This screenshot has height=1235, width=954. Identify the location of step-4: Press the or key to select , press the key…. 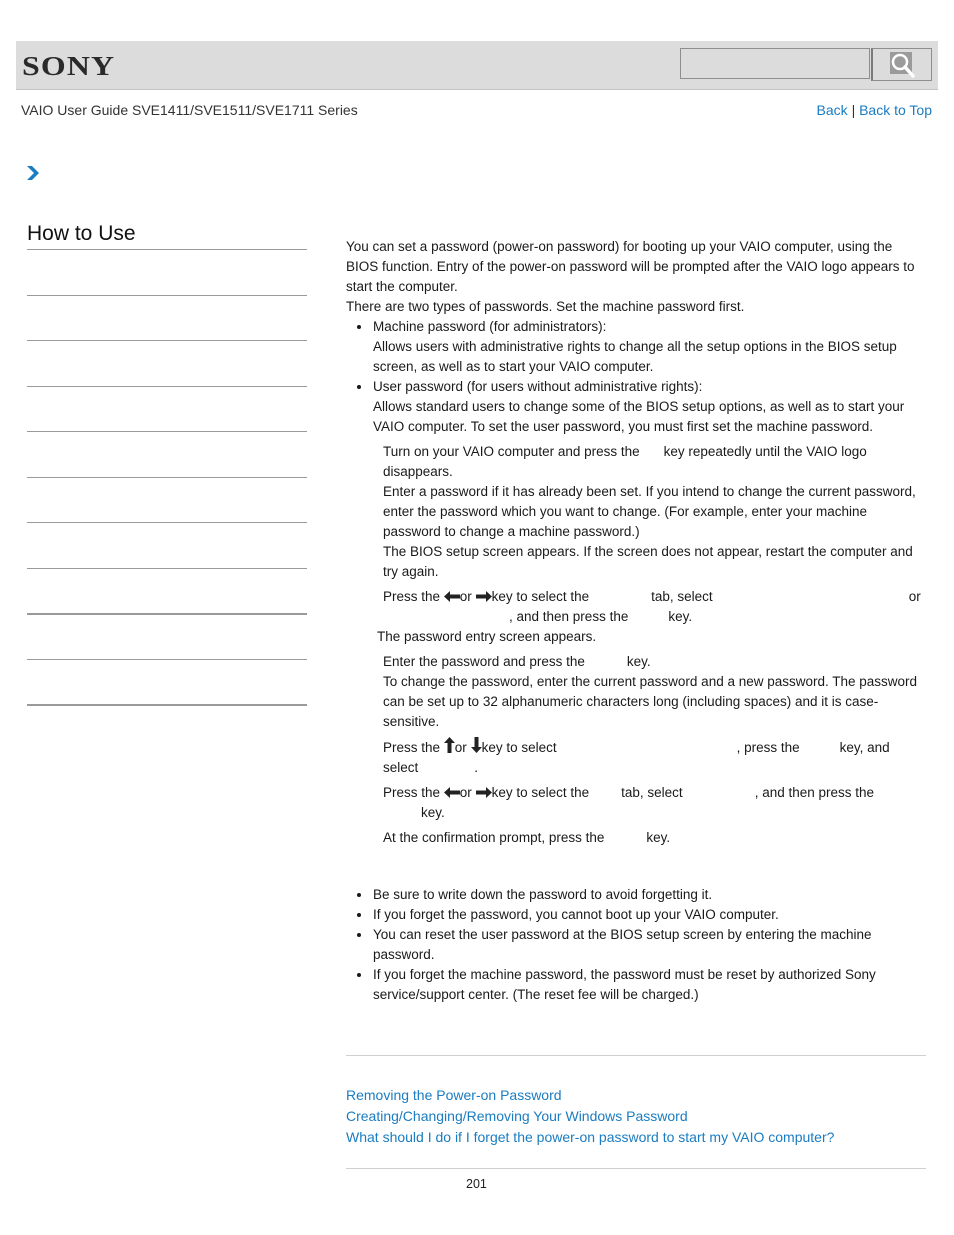
(637, 757).